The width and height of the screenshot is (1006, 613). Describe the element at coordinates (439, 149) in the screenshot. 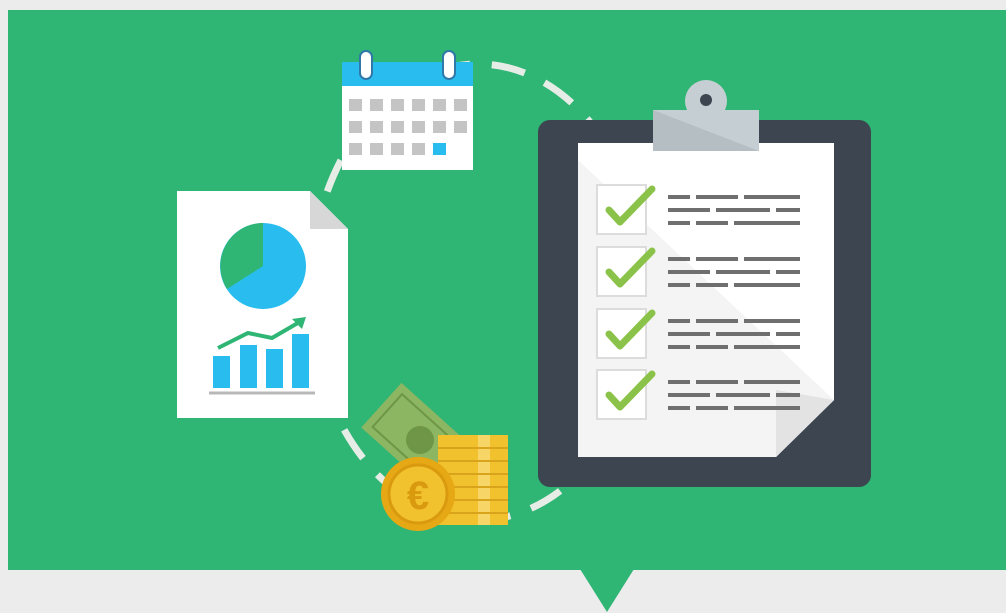

I see `calendar-highlight-cell` at that location.